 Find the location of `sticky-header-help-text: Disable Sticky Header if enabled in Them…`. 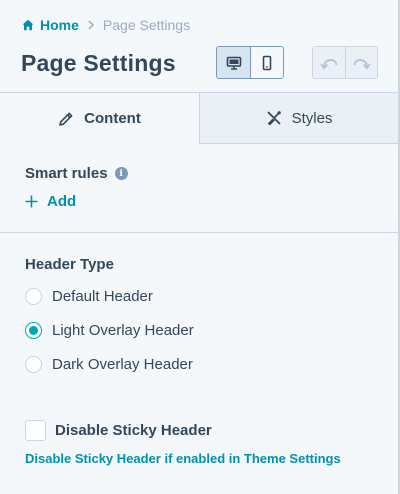

sticky-header-help-text: Disable Sticky Header if enabled in Them… is located at coordinates (183, 458).